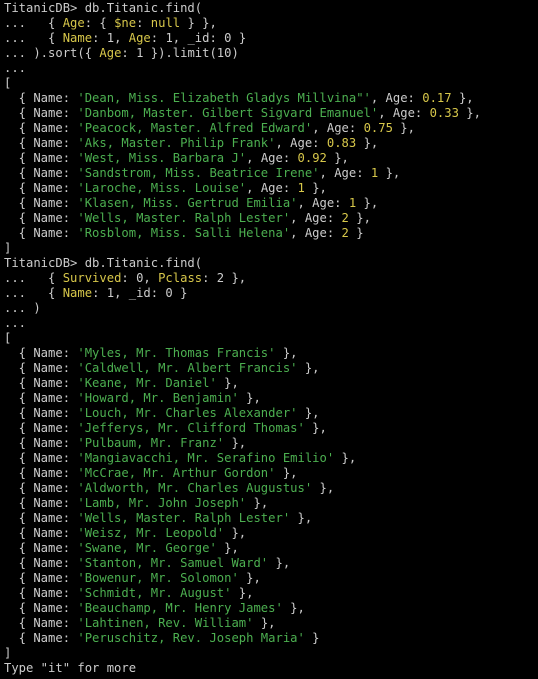 This screenshot has height=679, width=538. Describe the element at coordinates (444, 113) in the screenshot. I see `highlighted-token: 0.33` at that location.